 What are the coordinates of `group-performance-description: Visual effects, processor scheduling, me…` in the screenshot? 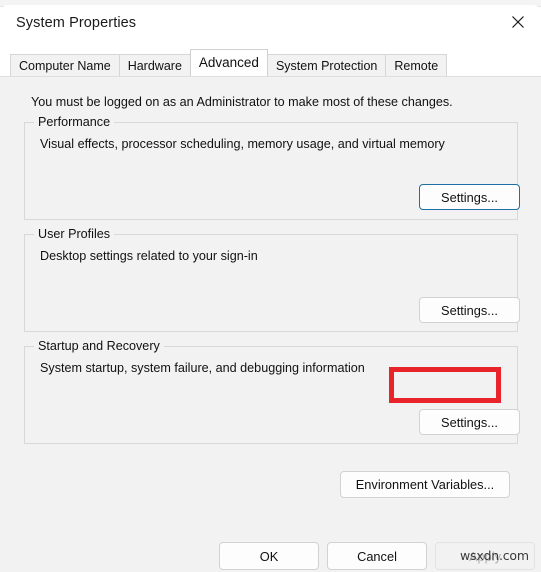 It's located at (242, 144).